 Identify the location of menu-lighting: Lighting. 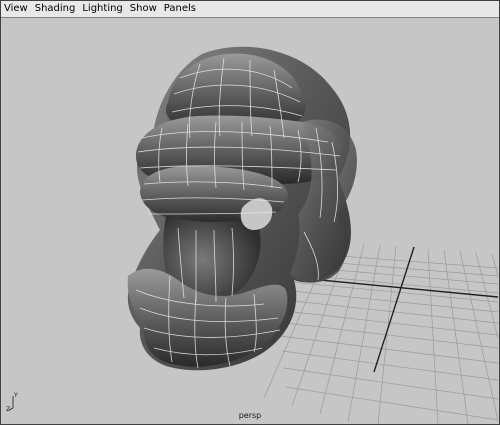
(102, 9).